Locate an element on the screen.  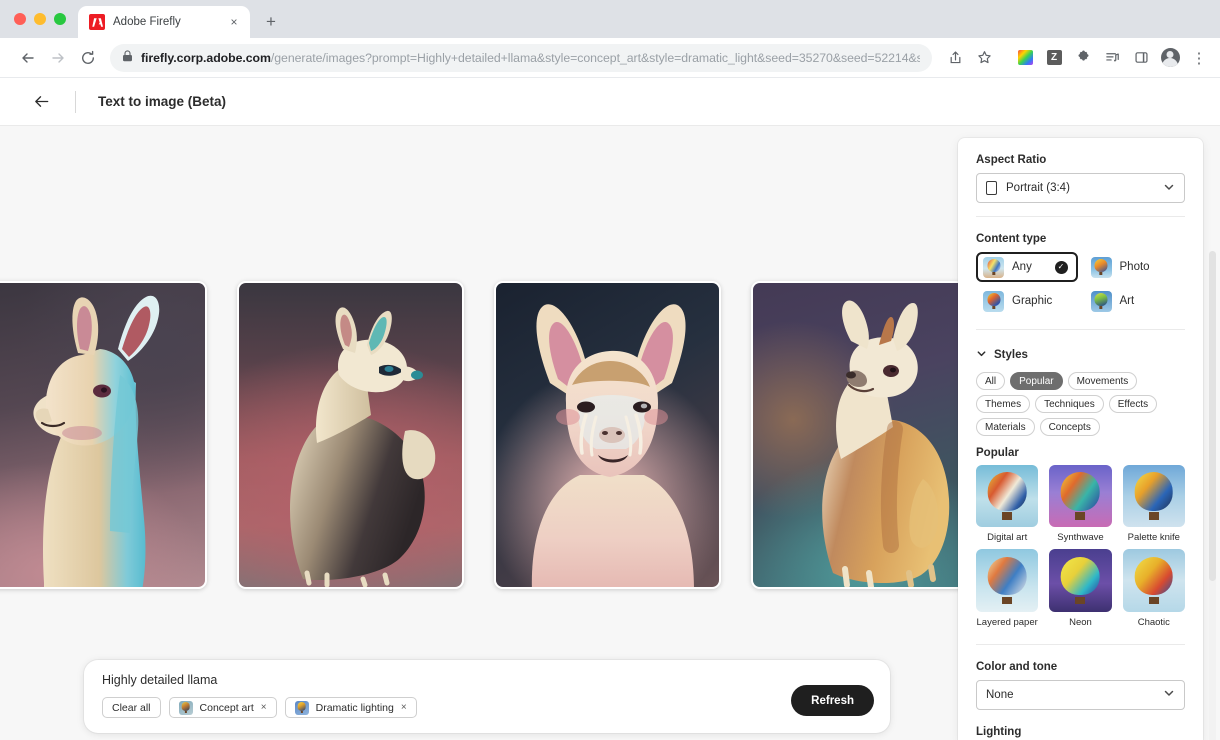
content-type-option-label: Art is located at coordinates (1127, 301).